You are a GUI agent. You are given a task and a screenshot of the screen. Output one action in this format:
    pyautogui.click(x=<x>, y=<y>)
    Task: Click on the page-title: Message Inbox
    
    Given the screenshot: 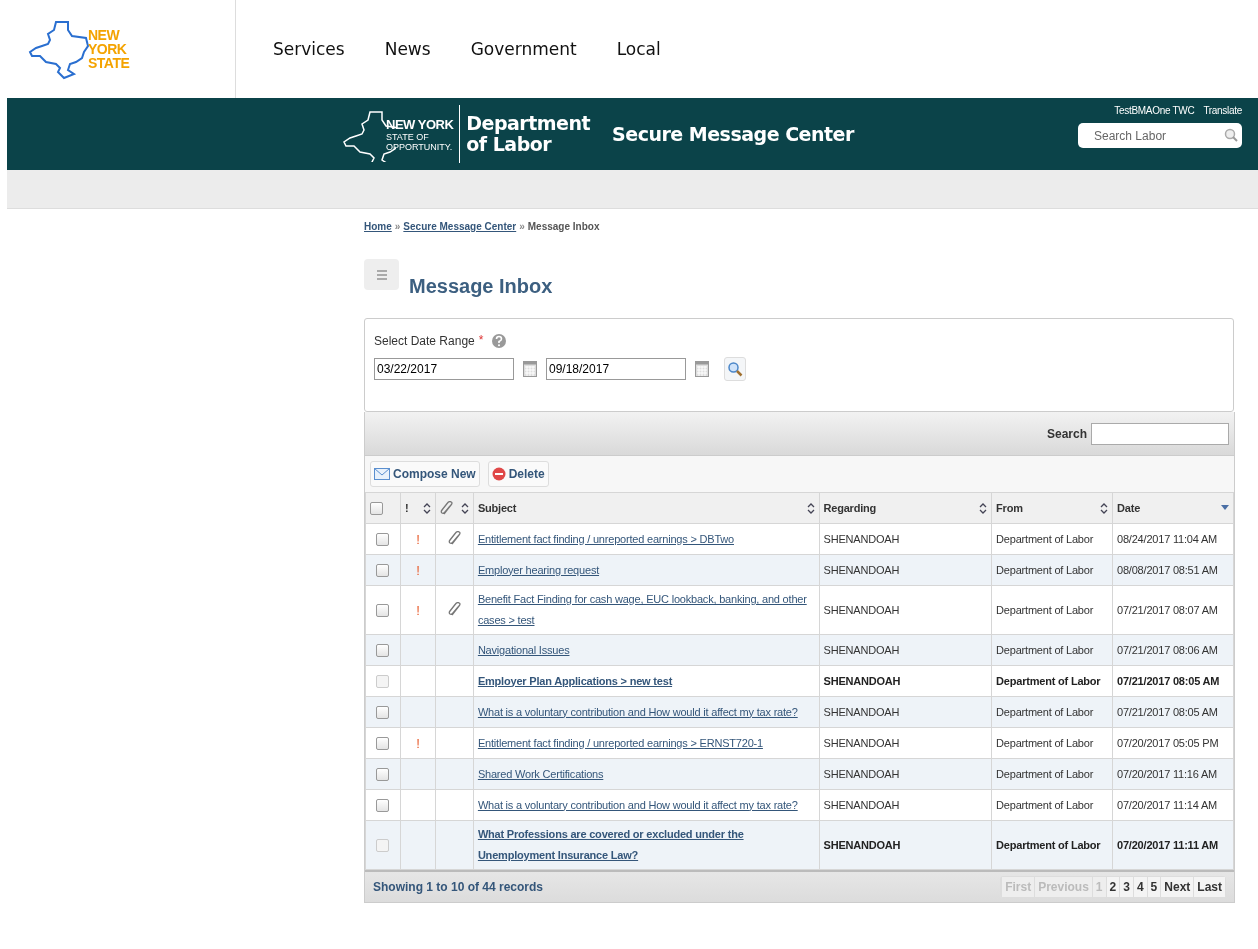 What is the action you would take?
    pyautogui.click(x=481, y=286)
    